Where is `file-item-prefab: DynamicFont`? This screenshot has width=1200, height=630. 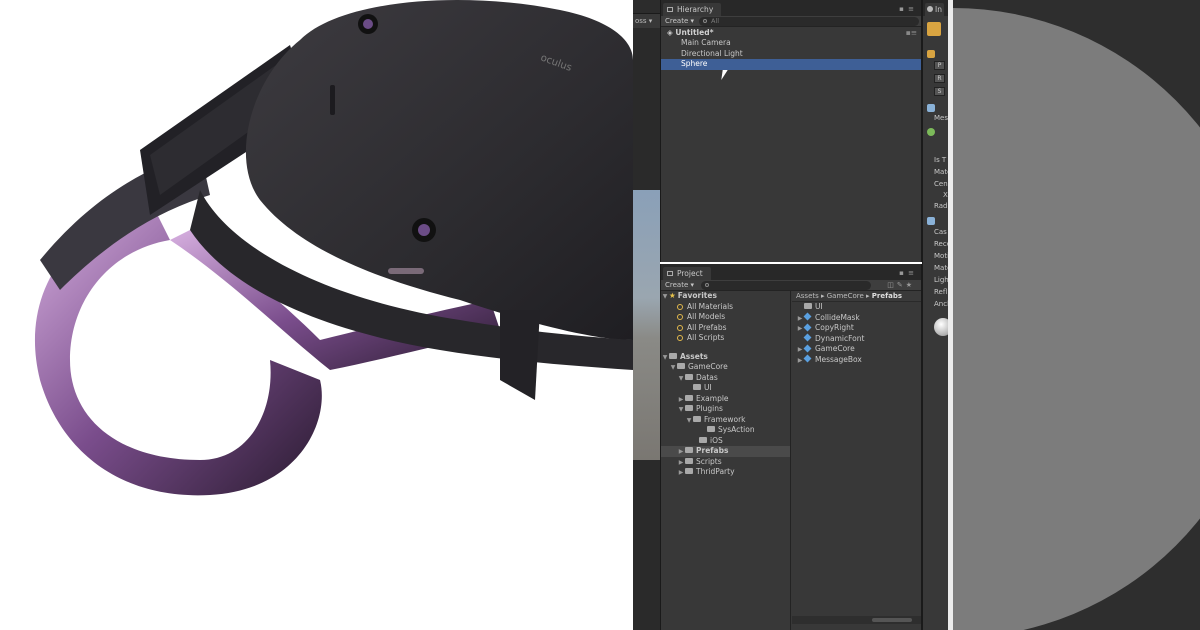 file-item-prefab: DynamicFont is located at coordinates (856, 339).